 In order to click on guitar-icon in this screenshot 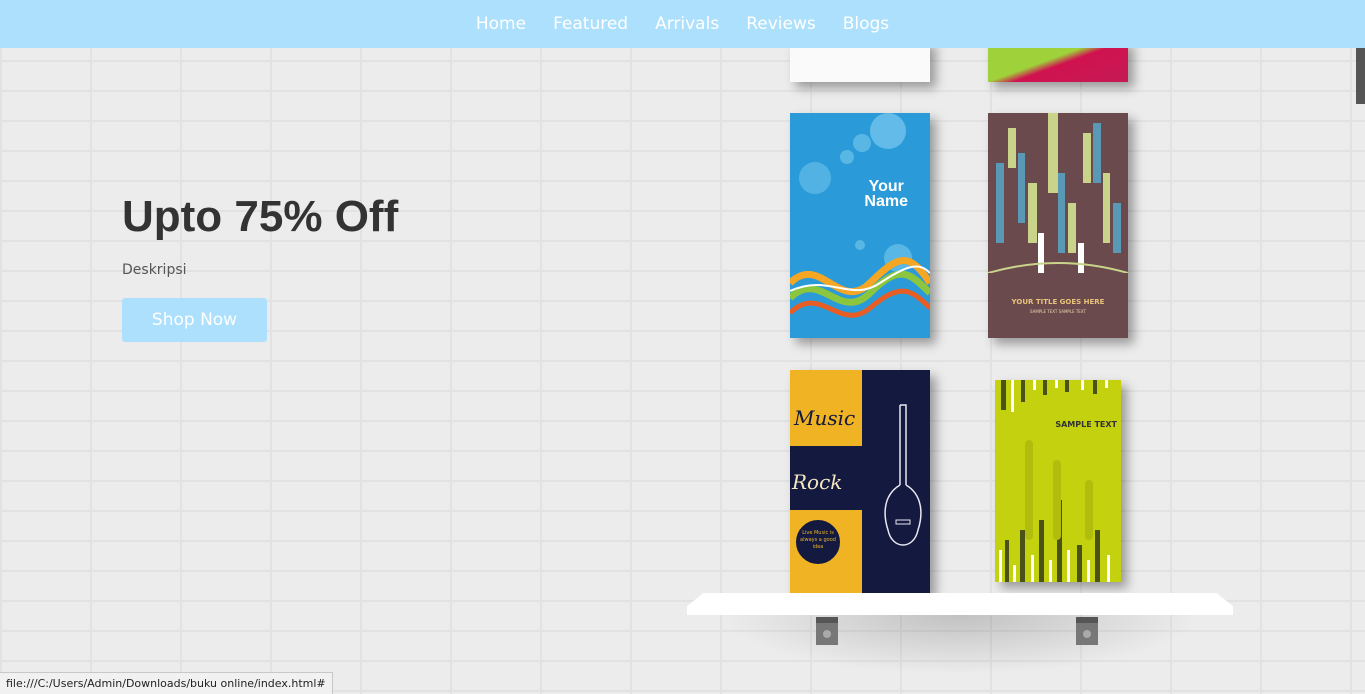, I will do `click(903, 475)`.